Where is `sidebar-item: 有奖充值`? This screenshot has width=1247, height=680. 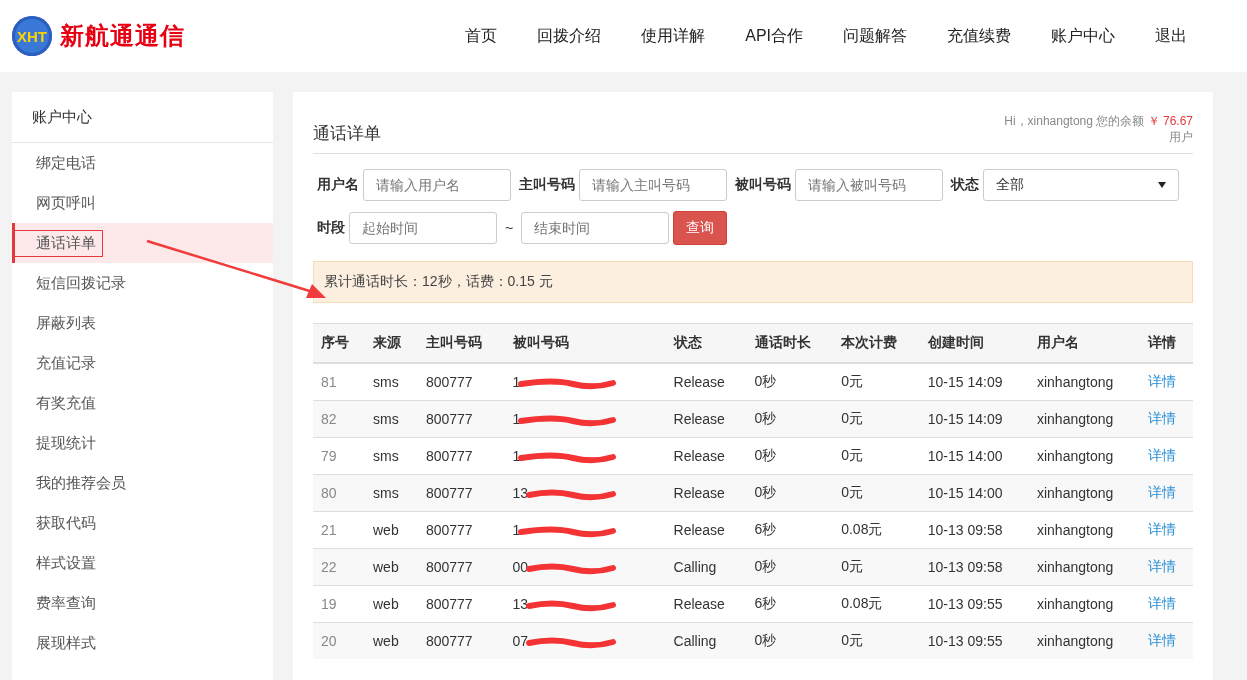 sidebar-item: 有奖充值 is located at coordinates (142, 403).